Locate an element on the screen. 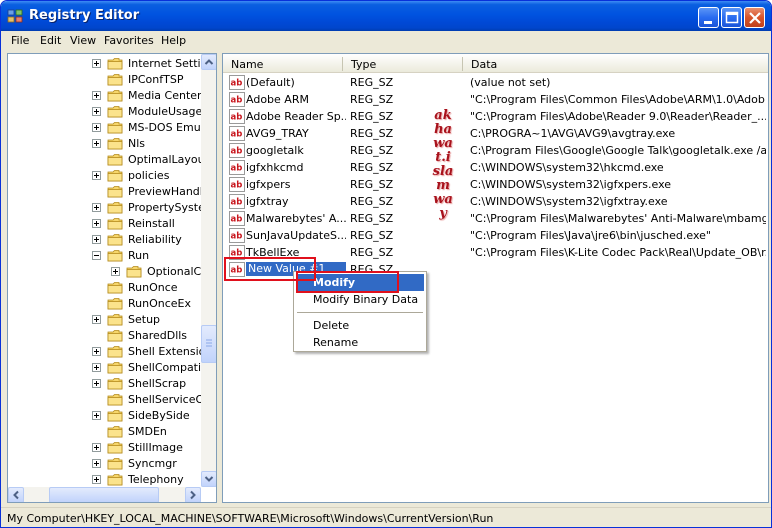 Image resolution: width=772 pixels, height=528 pixels. tree-item-label: SharedDlls is located at coordinates (158, 335).